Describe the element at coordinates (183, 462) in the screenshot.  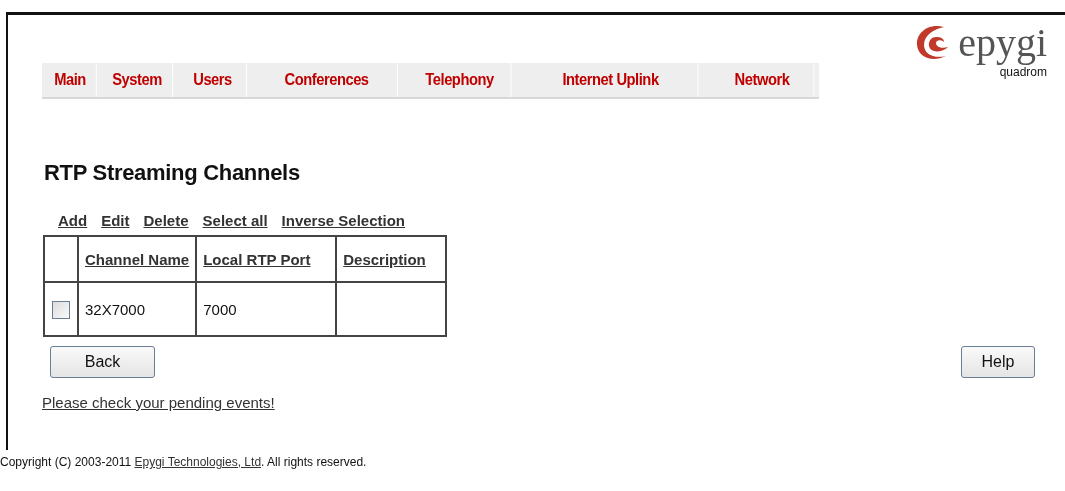
I see `copyright-text: Copyright (C) 2003-2011 Epygi Technologies, Ltd. All rights reserved.` at that location.